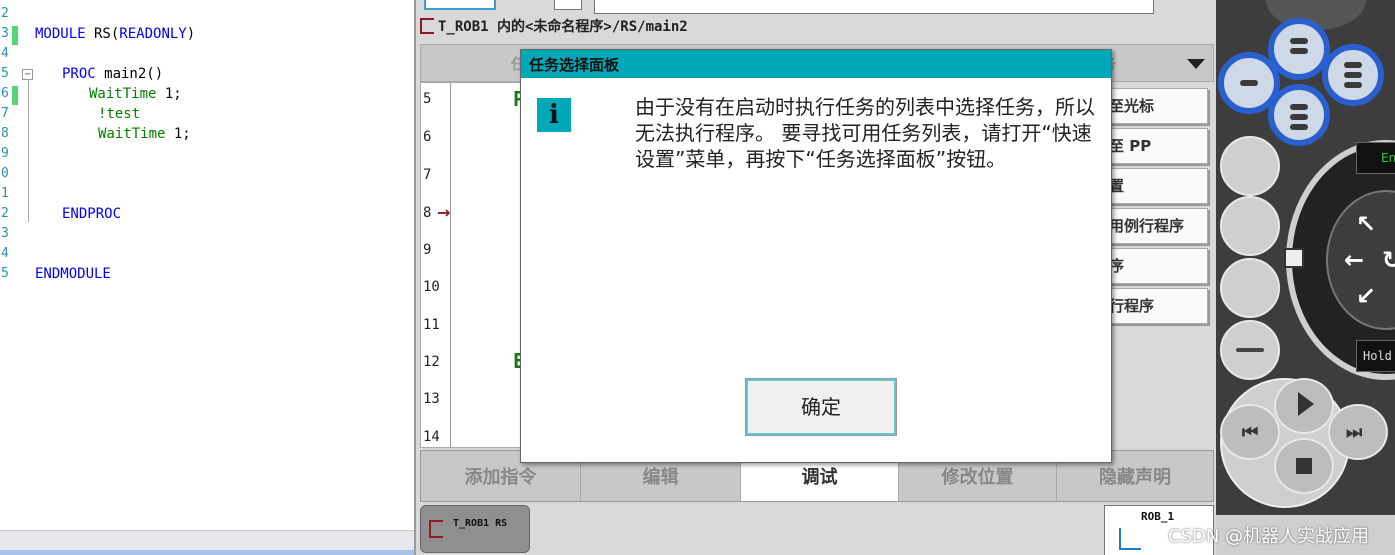 Image resolution: width=1395 pixels, height=555 pixels. What do you see at coordinates (444, 212) in the screenshot?
I see `program-pointer-arrow-icon: →` at bounding box center [444, 212].